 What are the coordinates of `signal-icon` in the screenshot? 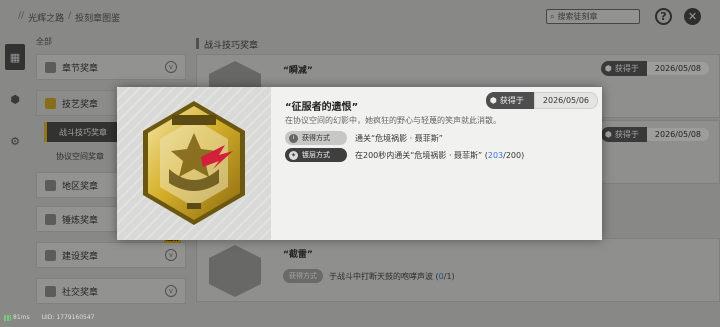 It's located at (7, 317).